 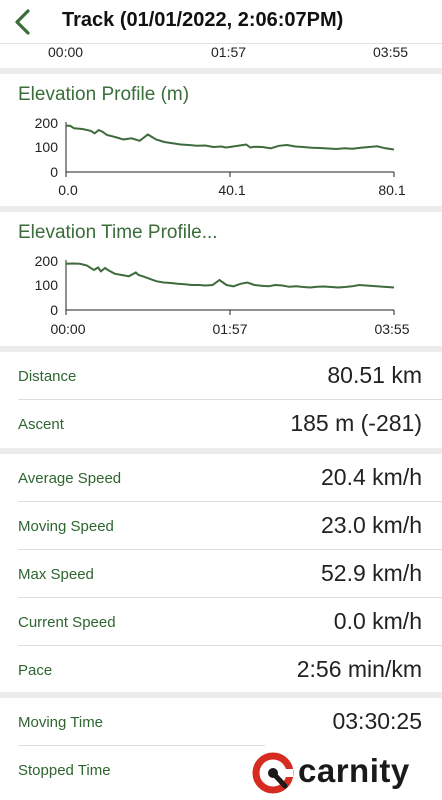 I want to click on elevation-time-profile-chart: 200 100 0 00:00 01:57 03:55, so click(x=222, y=295).